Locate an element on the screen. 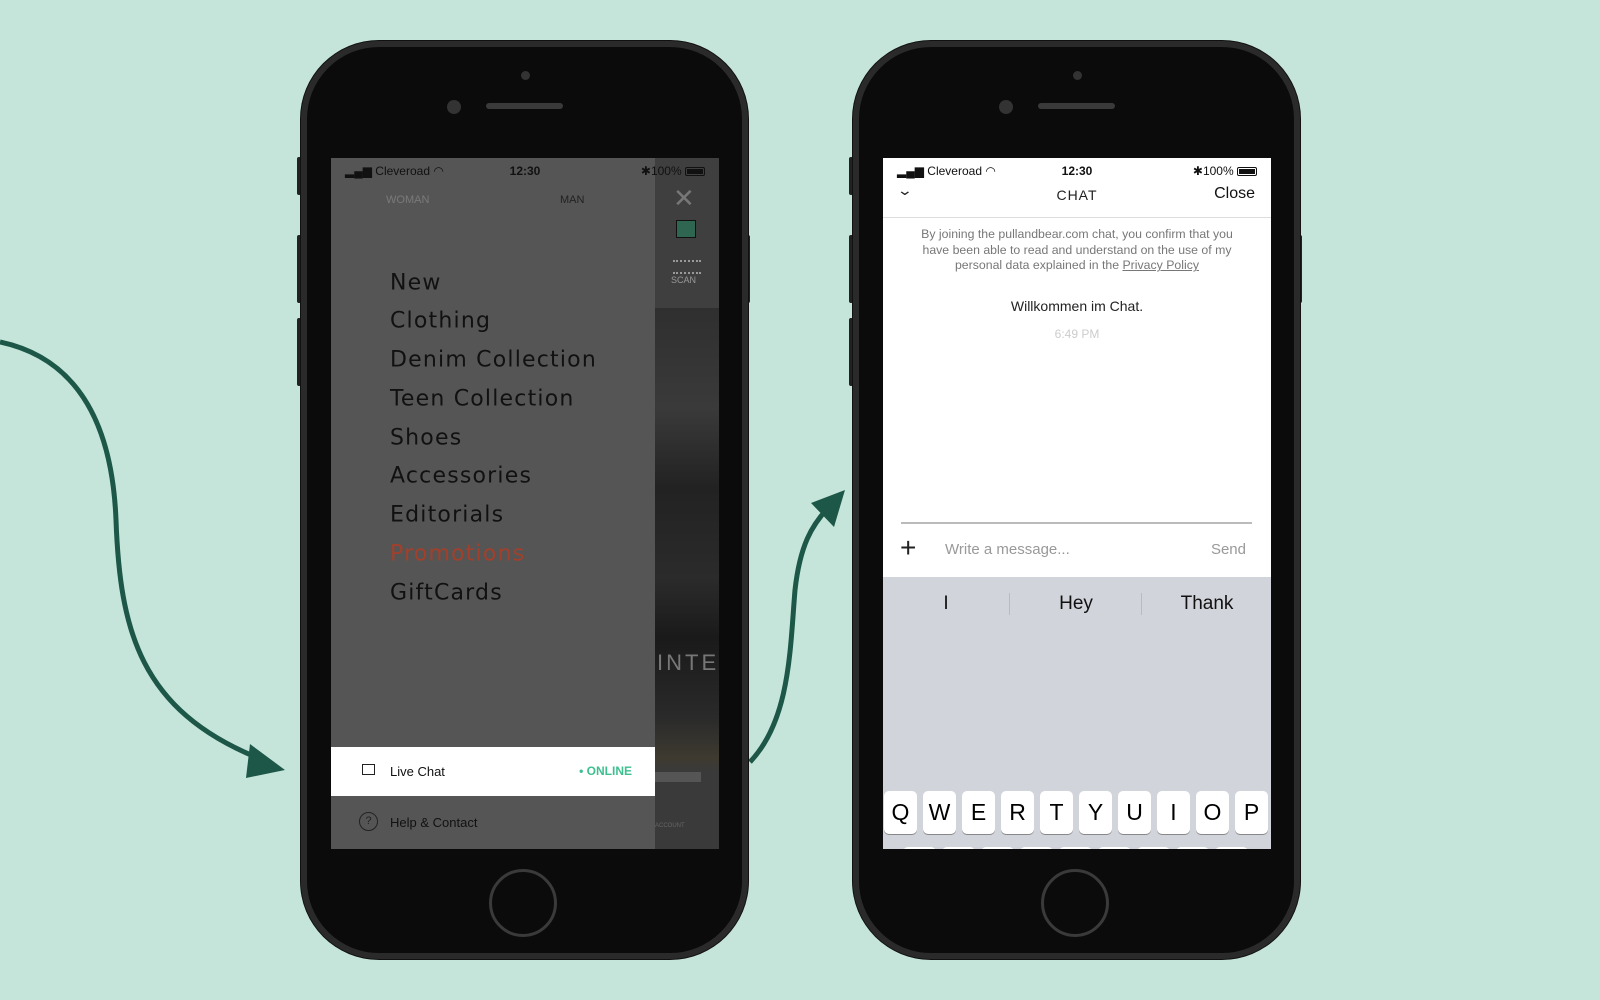 The width and height of the screenshot is (1600, 1000). menu-item-editorials: Editorials is located at coordinates (447, 515).